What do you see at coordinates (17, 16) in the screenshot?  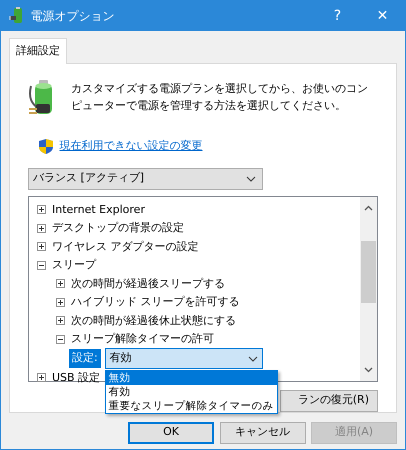 I see `app-icon` at bounding box center [17, 16].